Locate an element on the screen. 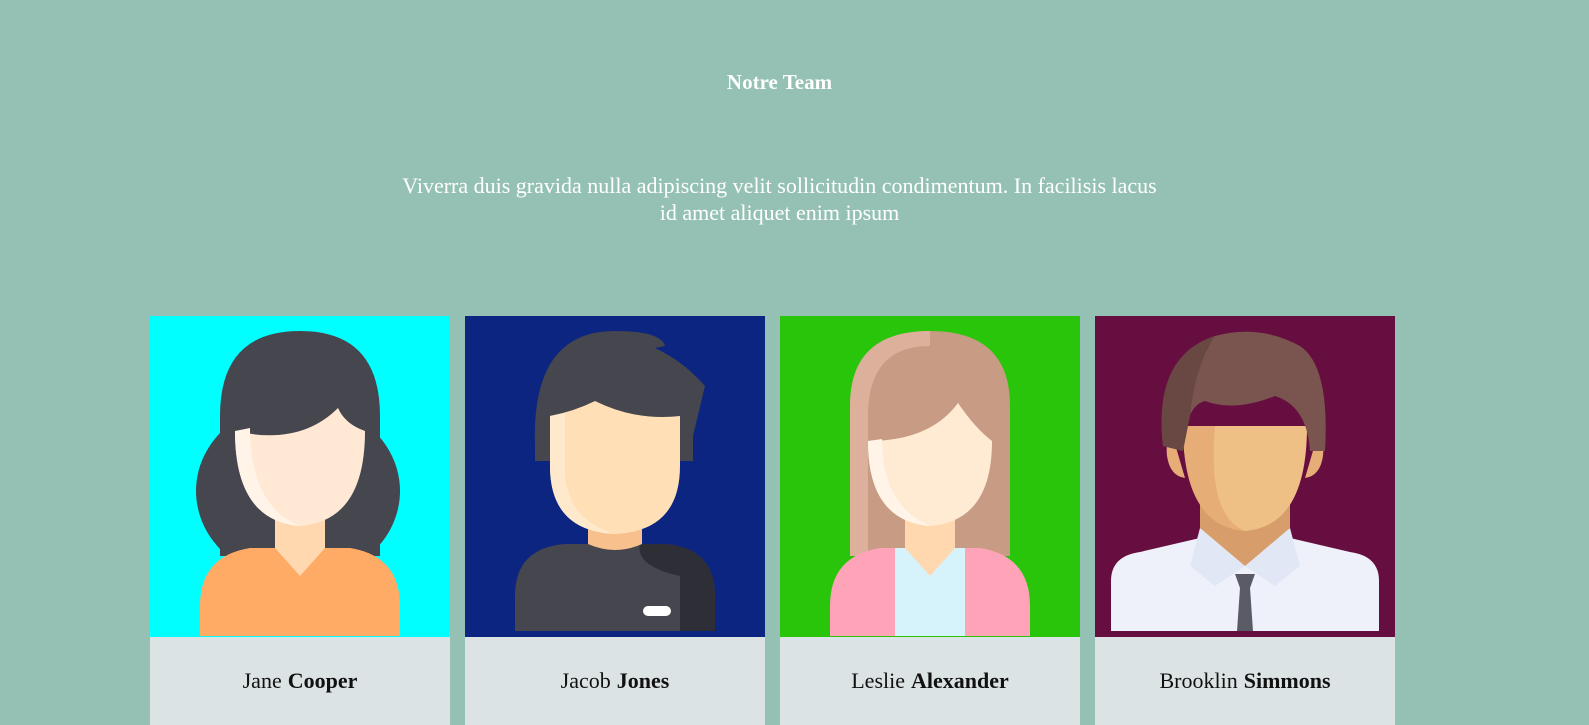 The height and width of the screenshot is (725, 1589). member-name: Brooklin Simmons is located at coordinates (1245, 681).